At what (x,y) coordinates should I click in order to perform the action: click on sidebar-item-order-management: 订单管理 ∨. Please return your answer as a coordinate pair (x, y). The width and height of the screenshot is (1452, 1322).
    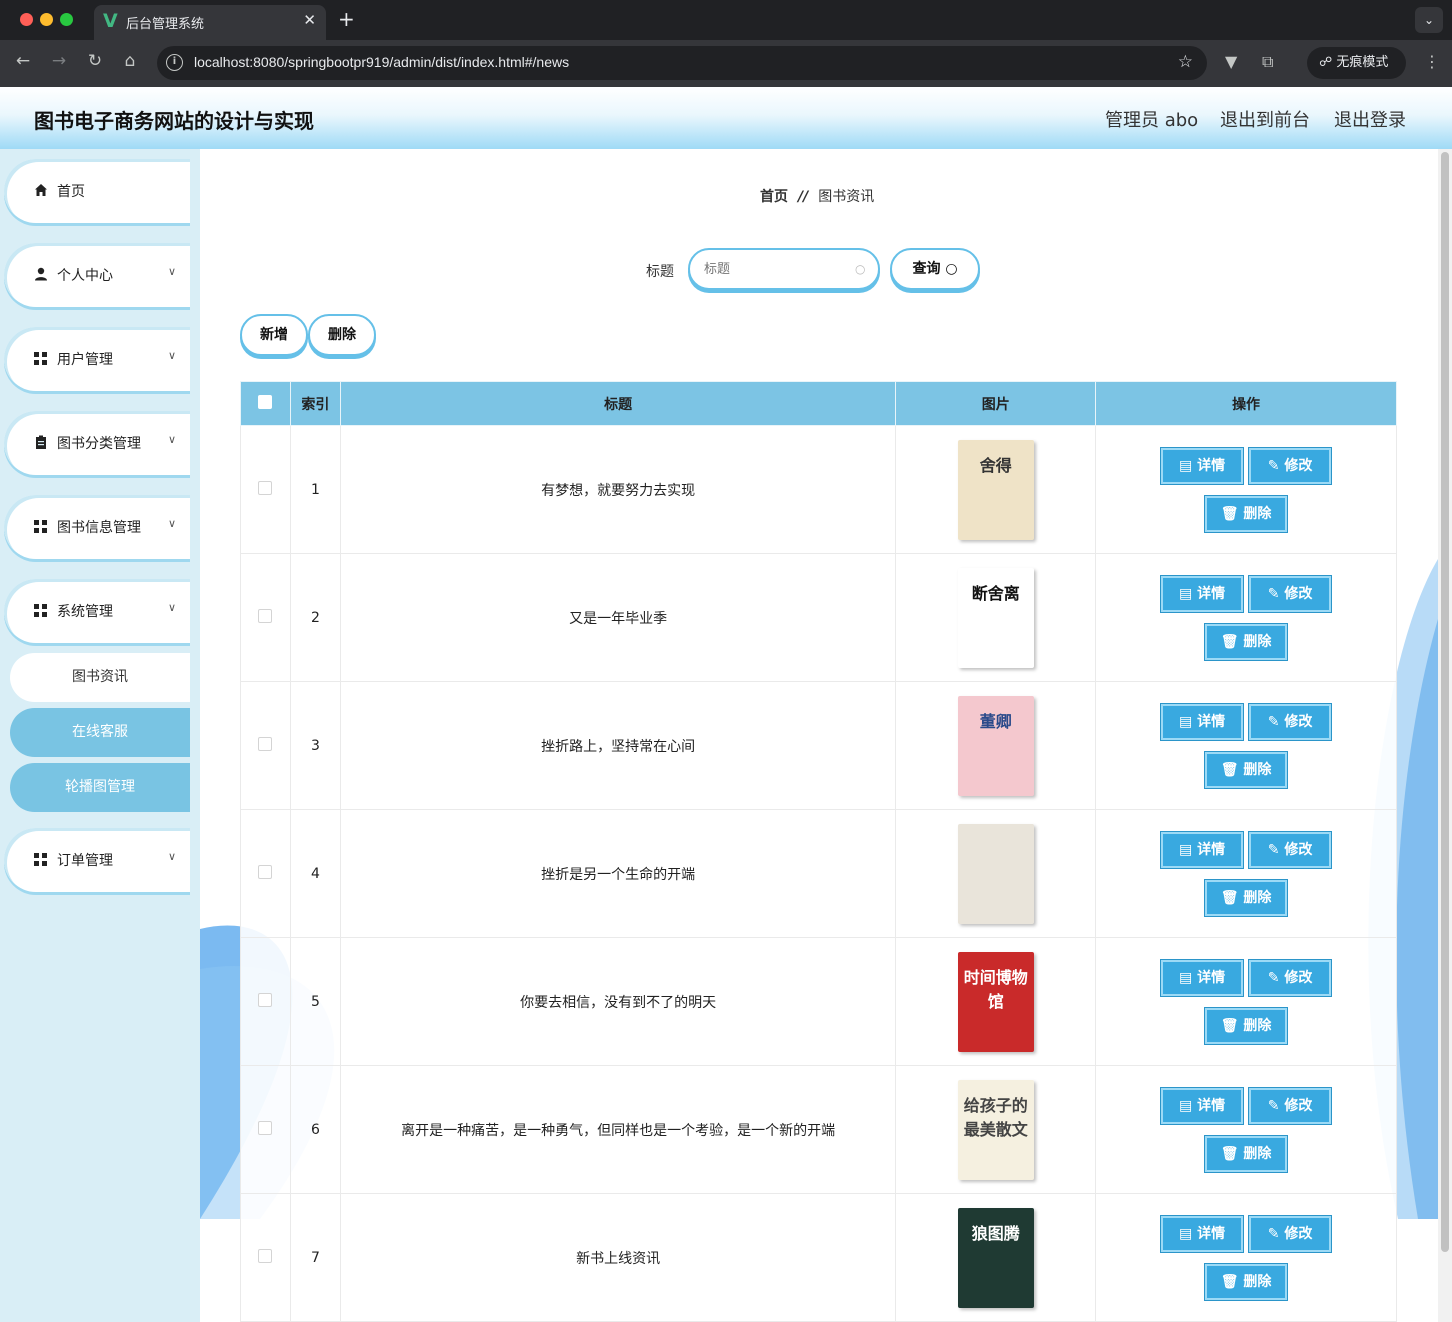
    Looking at the image, I should click on (97, 860).